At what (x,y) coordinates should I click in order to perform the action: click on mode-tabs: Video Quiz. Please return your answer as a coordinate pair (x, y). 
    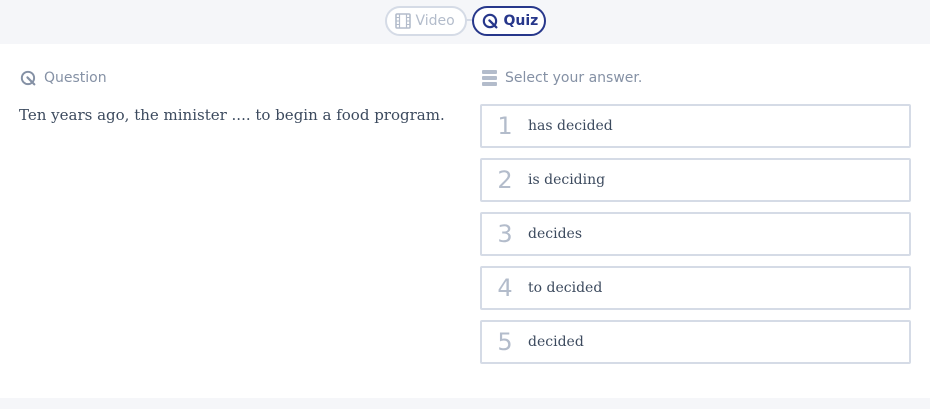
    Looking at the image, I should click on (465, 21).